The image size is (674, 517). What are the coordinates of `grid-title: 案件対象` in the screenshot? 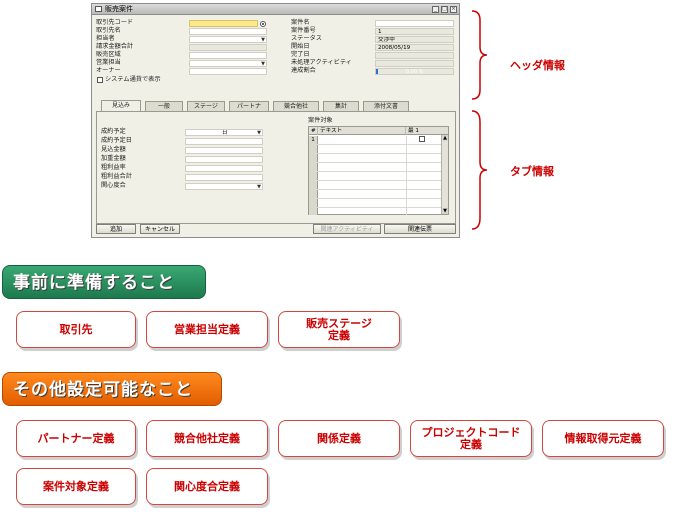 It's located at (320, 120).